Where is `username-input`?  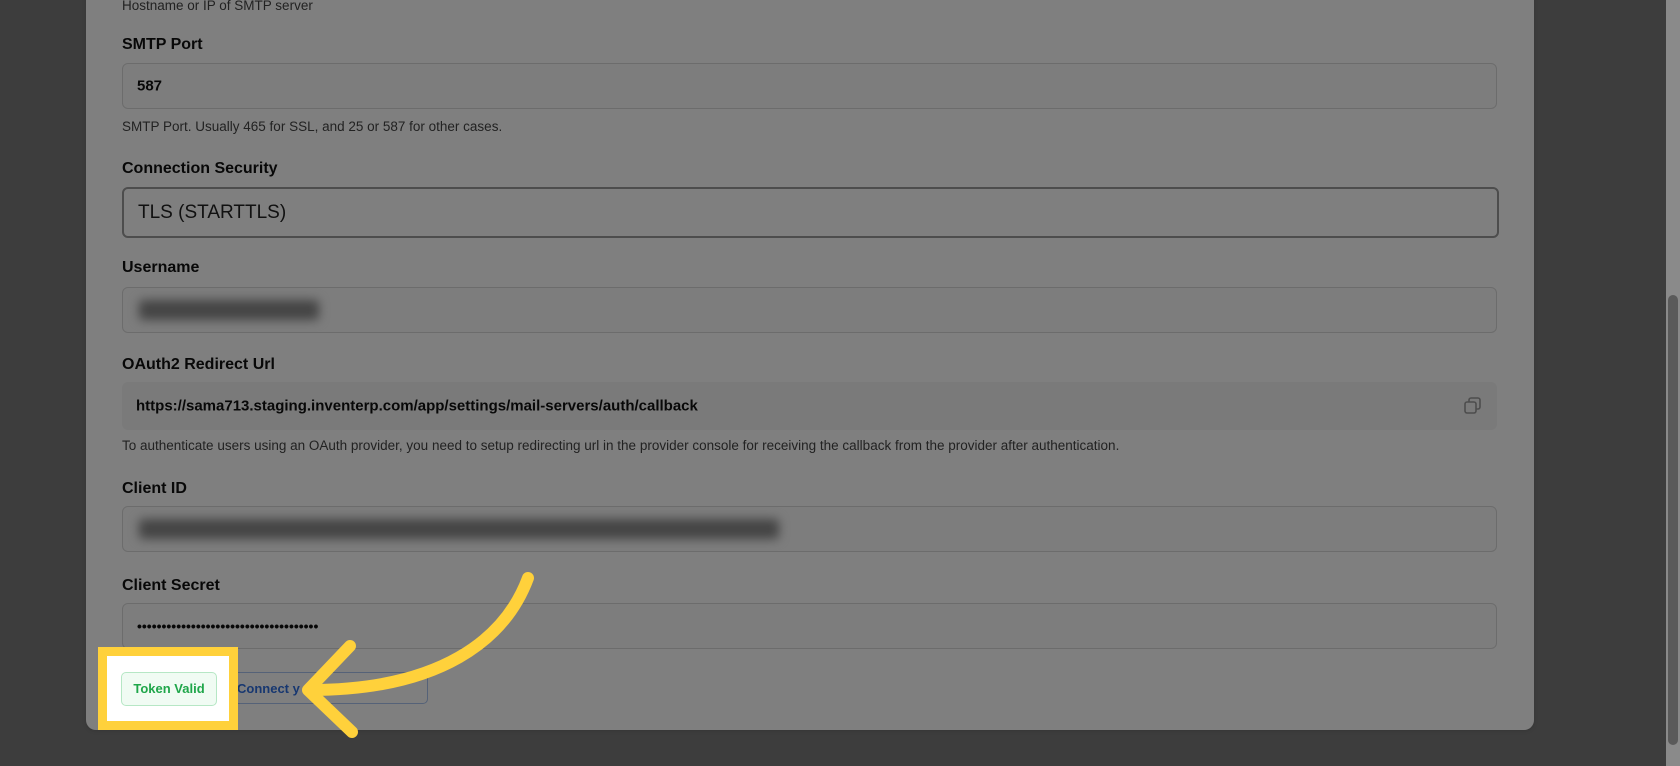
username-input is located at coordinates (809, 310).